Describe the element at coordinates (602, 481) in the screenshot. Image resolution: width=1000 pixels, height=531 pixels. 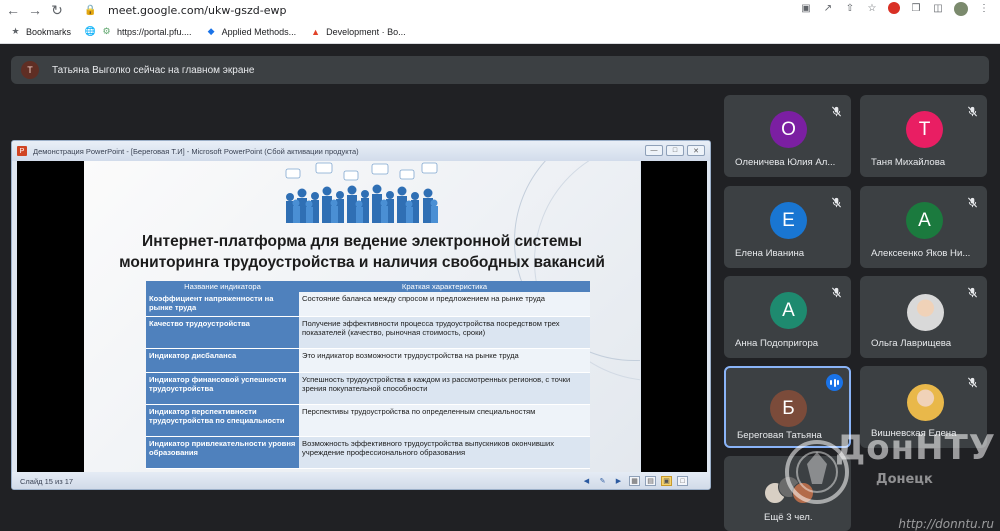
I see `notes-icon: ✎` at that location.